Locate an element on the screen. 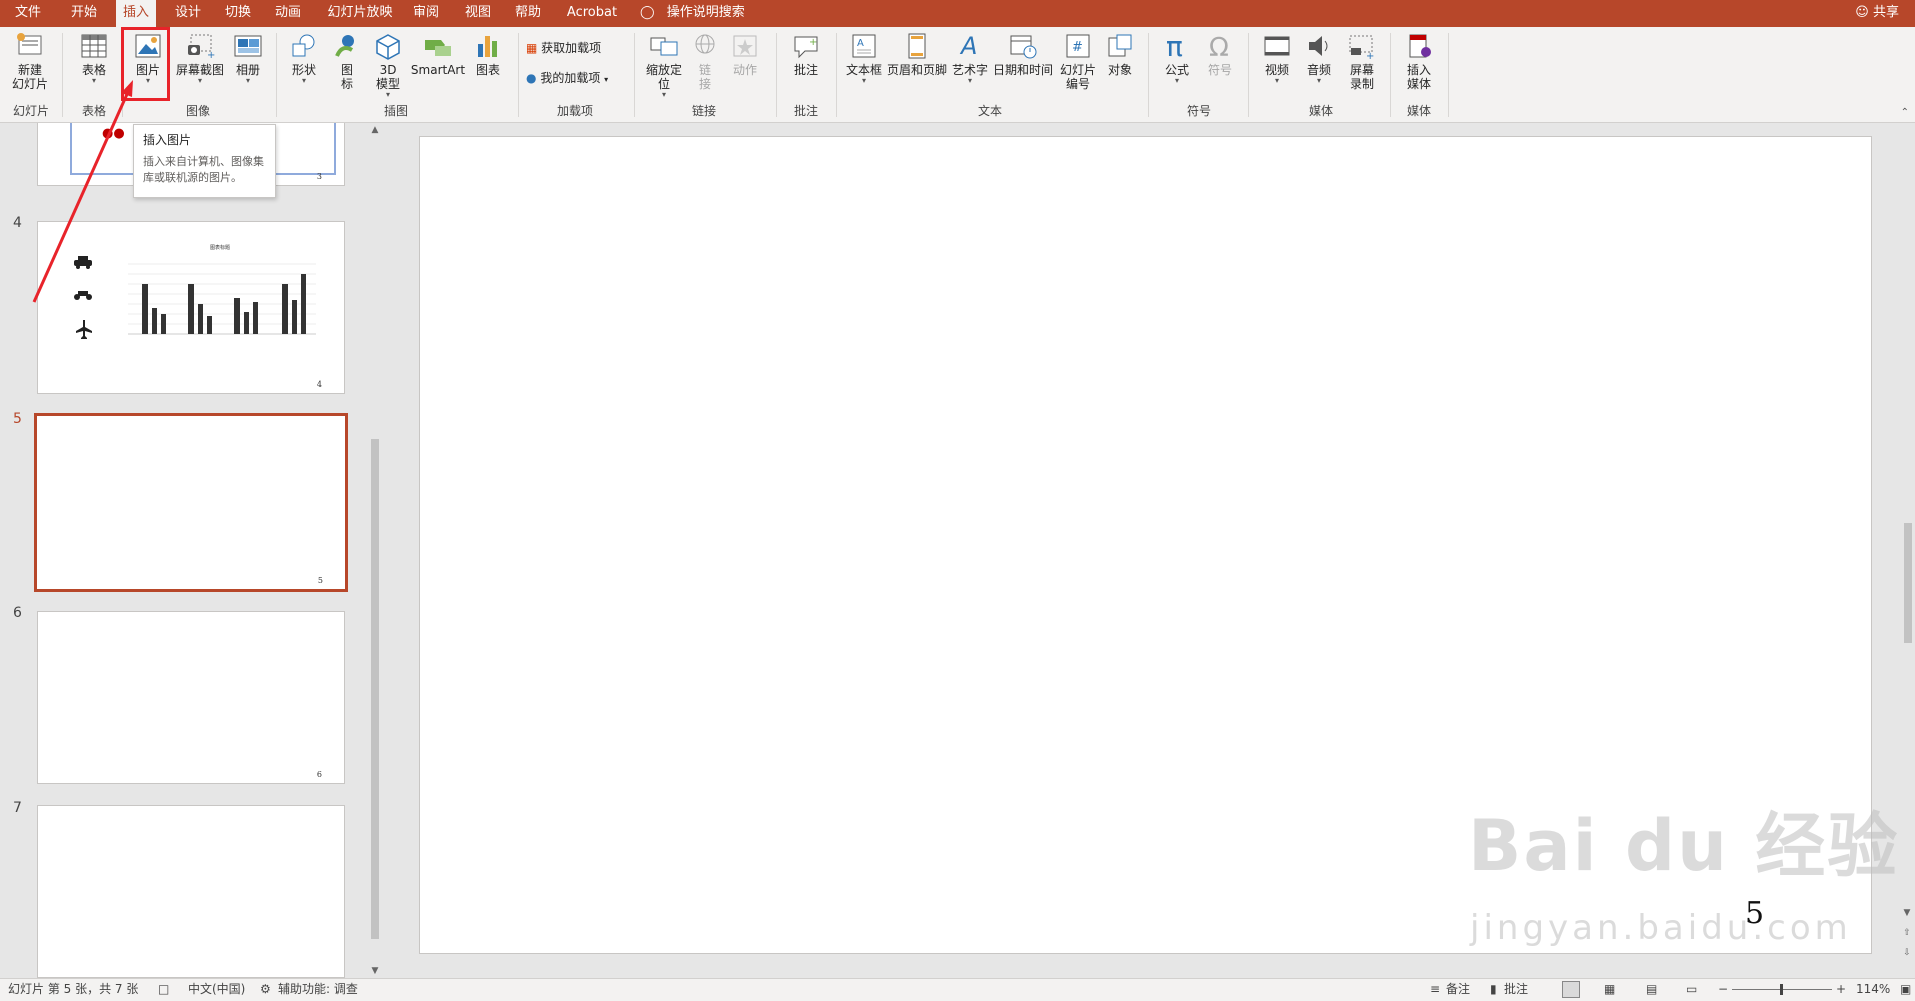 The width and height of the screenshot is (1915, 1001). tab-view: 视图 is located at coordinates (478, 13).